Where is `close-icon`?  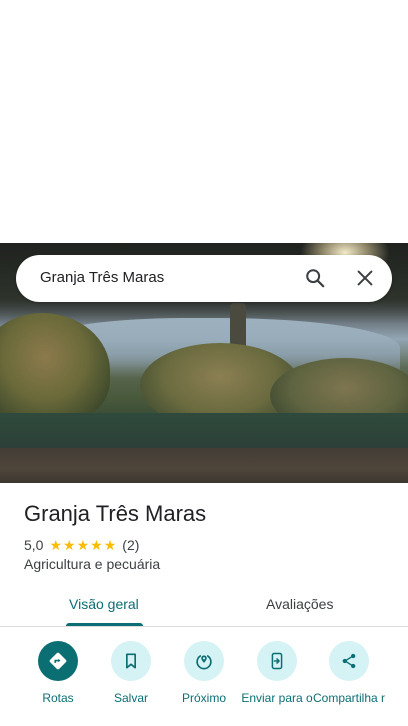
close-icon is located at coordinates (365, 278).